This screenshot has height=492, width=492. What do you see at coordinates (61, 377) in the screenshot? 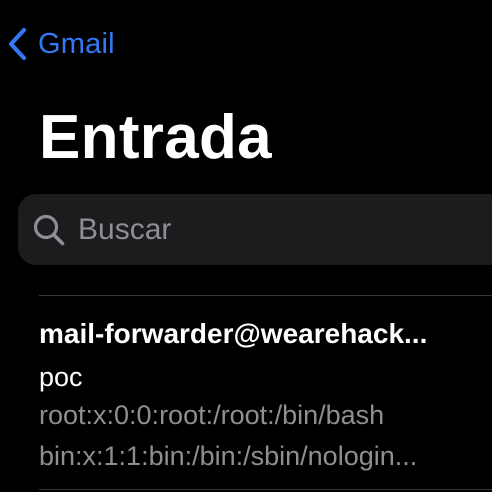
I see `mail-subject: poc` at bounding box center [61, 377].